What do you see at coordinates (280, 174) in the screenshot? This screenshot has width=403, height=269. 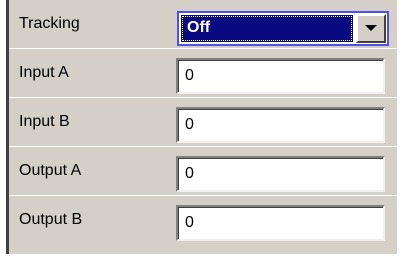 I see `output-a-field: 0` at bounding box center [280, 174].